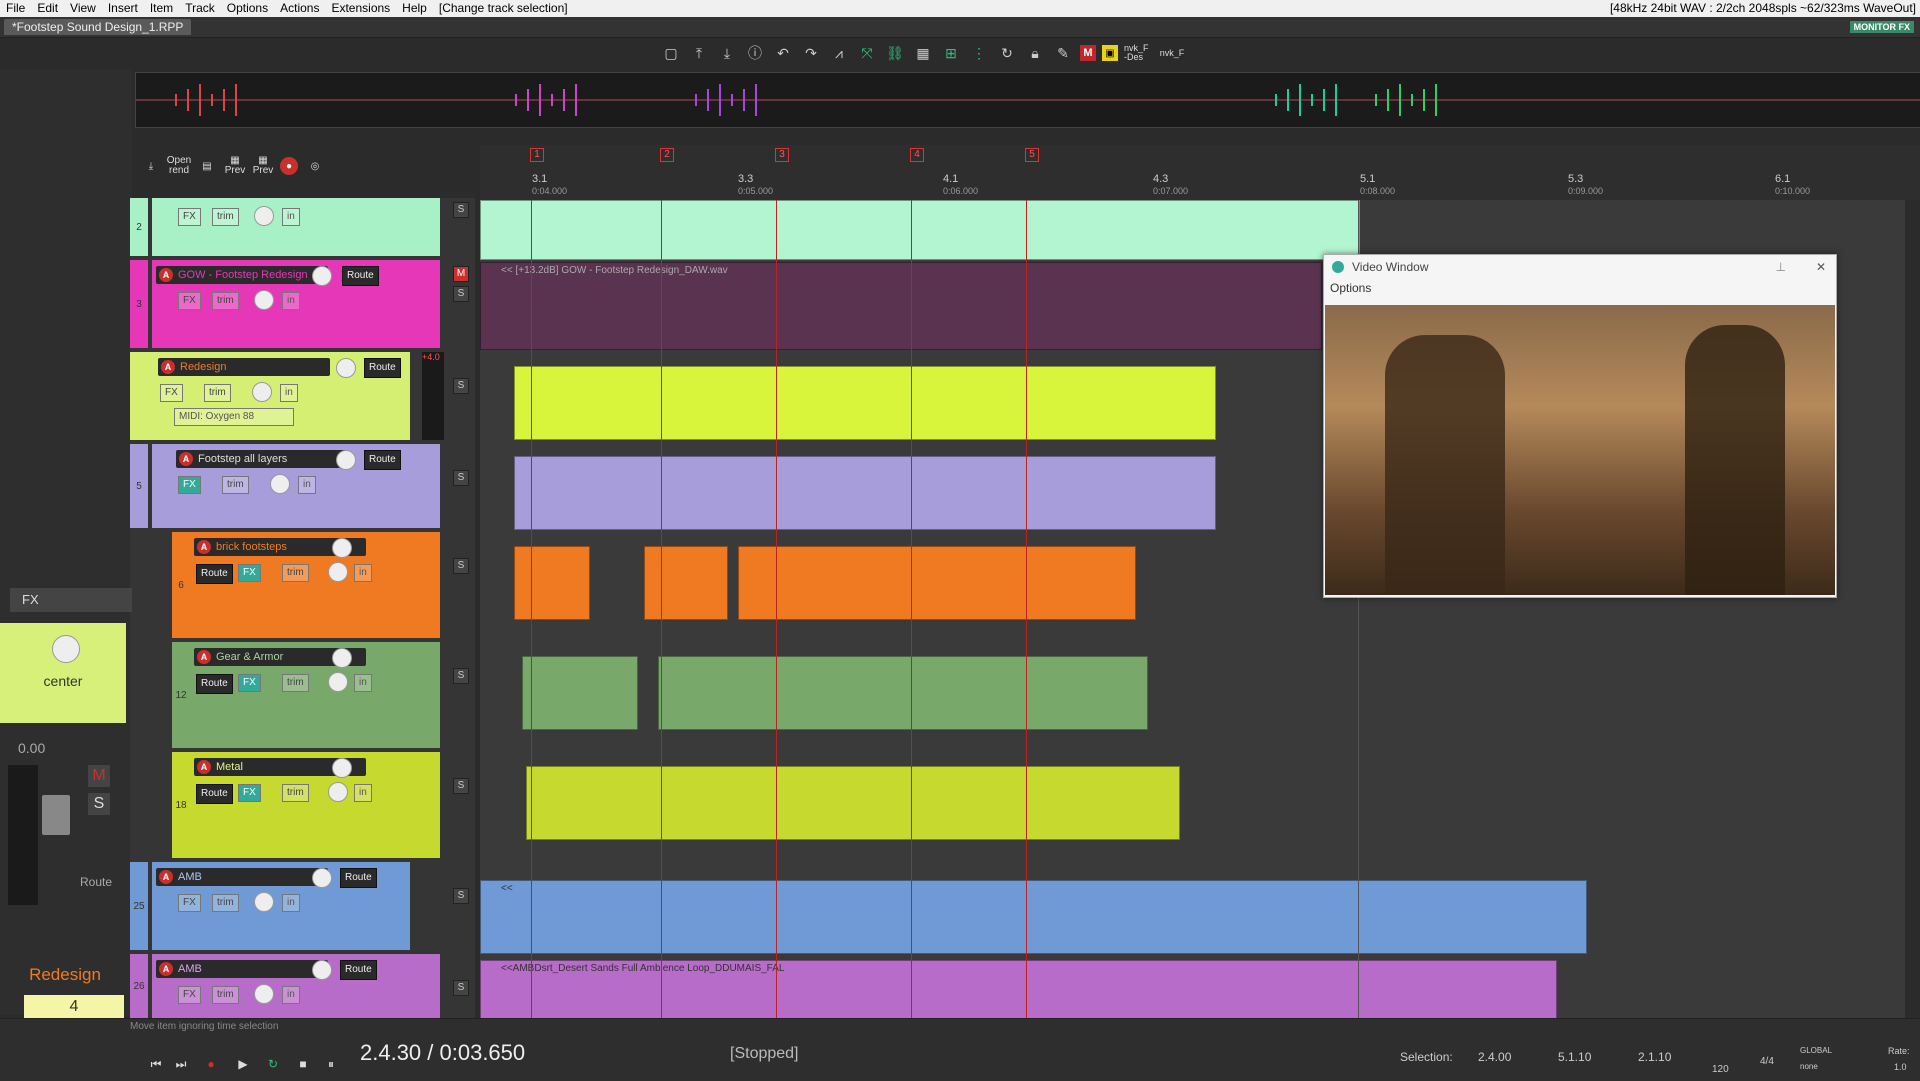  I want to click on track-6: 6 Abrick footsteps Route FX trim in S, so click(302, 585).